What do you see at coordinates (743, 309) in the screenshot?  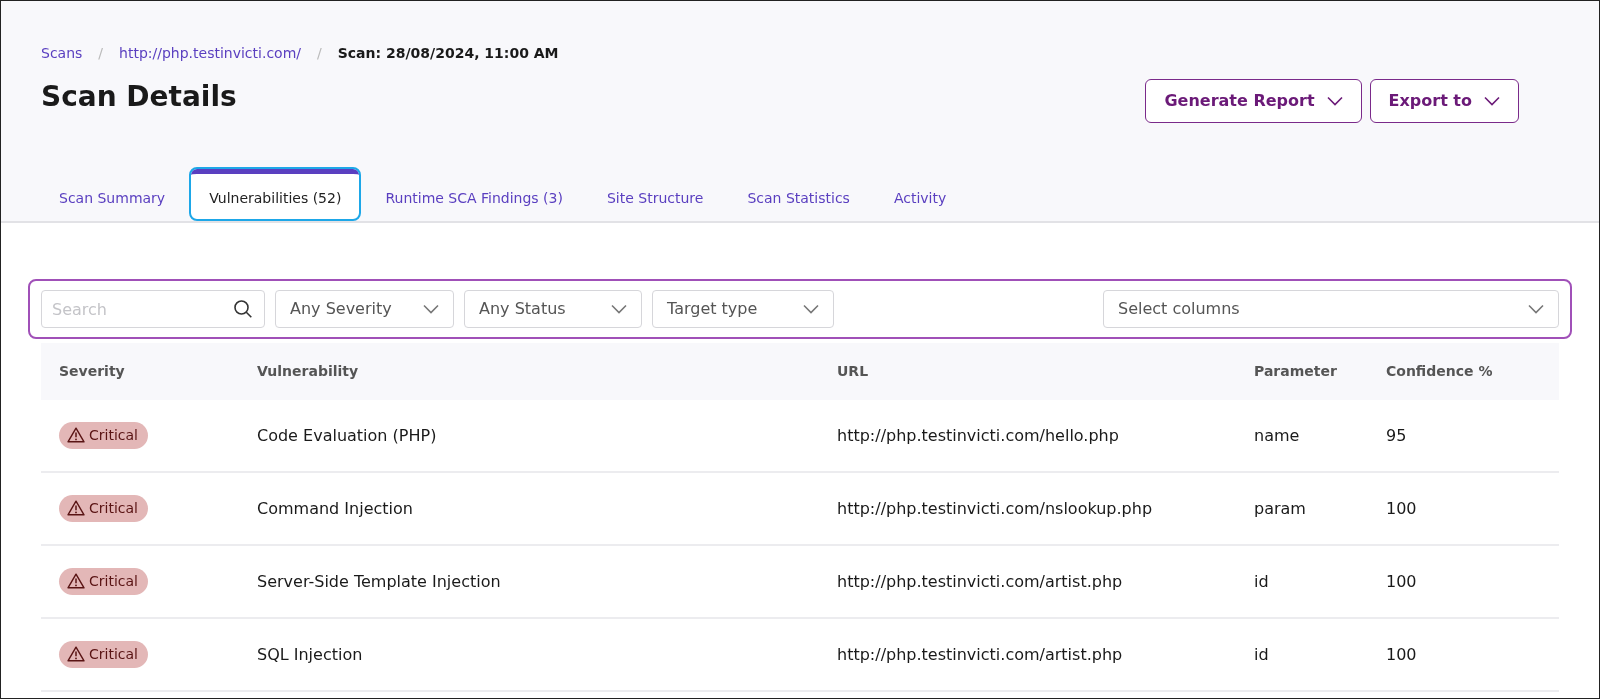 I see `dropdown: Target type` at bounding box center [743, 309].